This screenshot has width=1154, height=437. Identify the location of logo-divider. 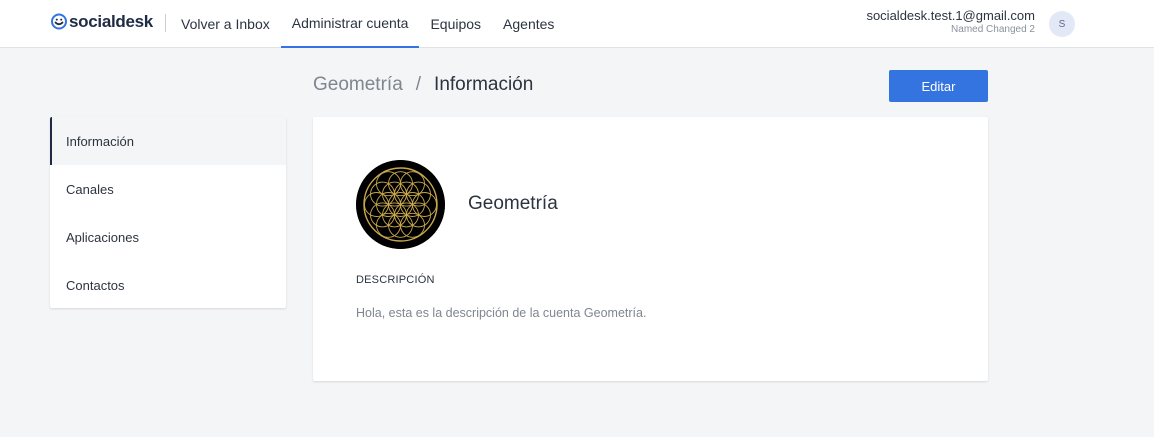
(165, 23).